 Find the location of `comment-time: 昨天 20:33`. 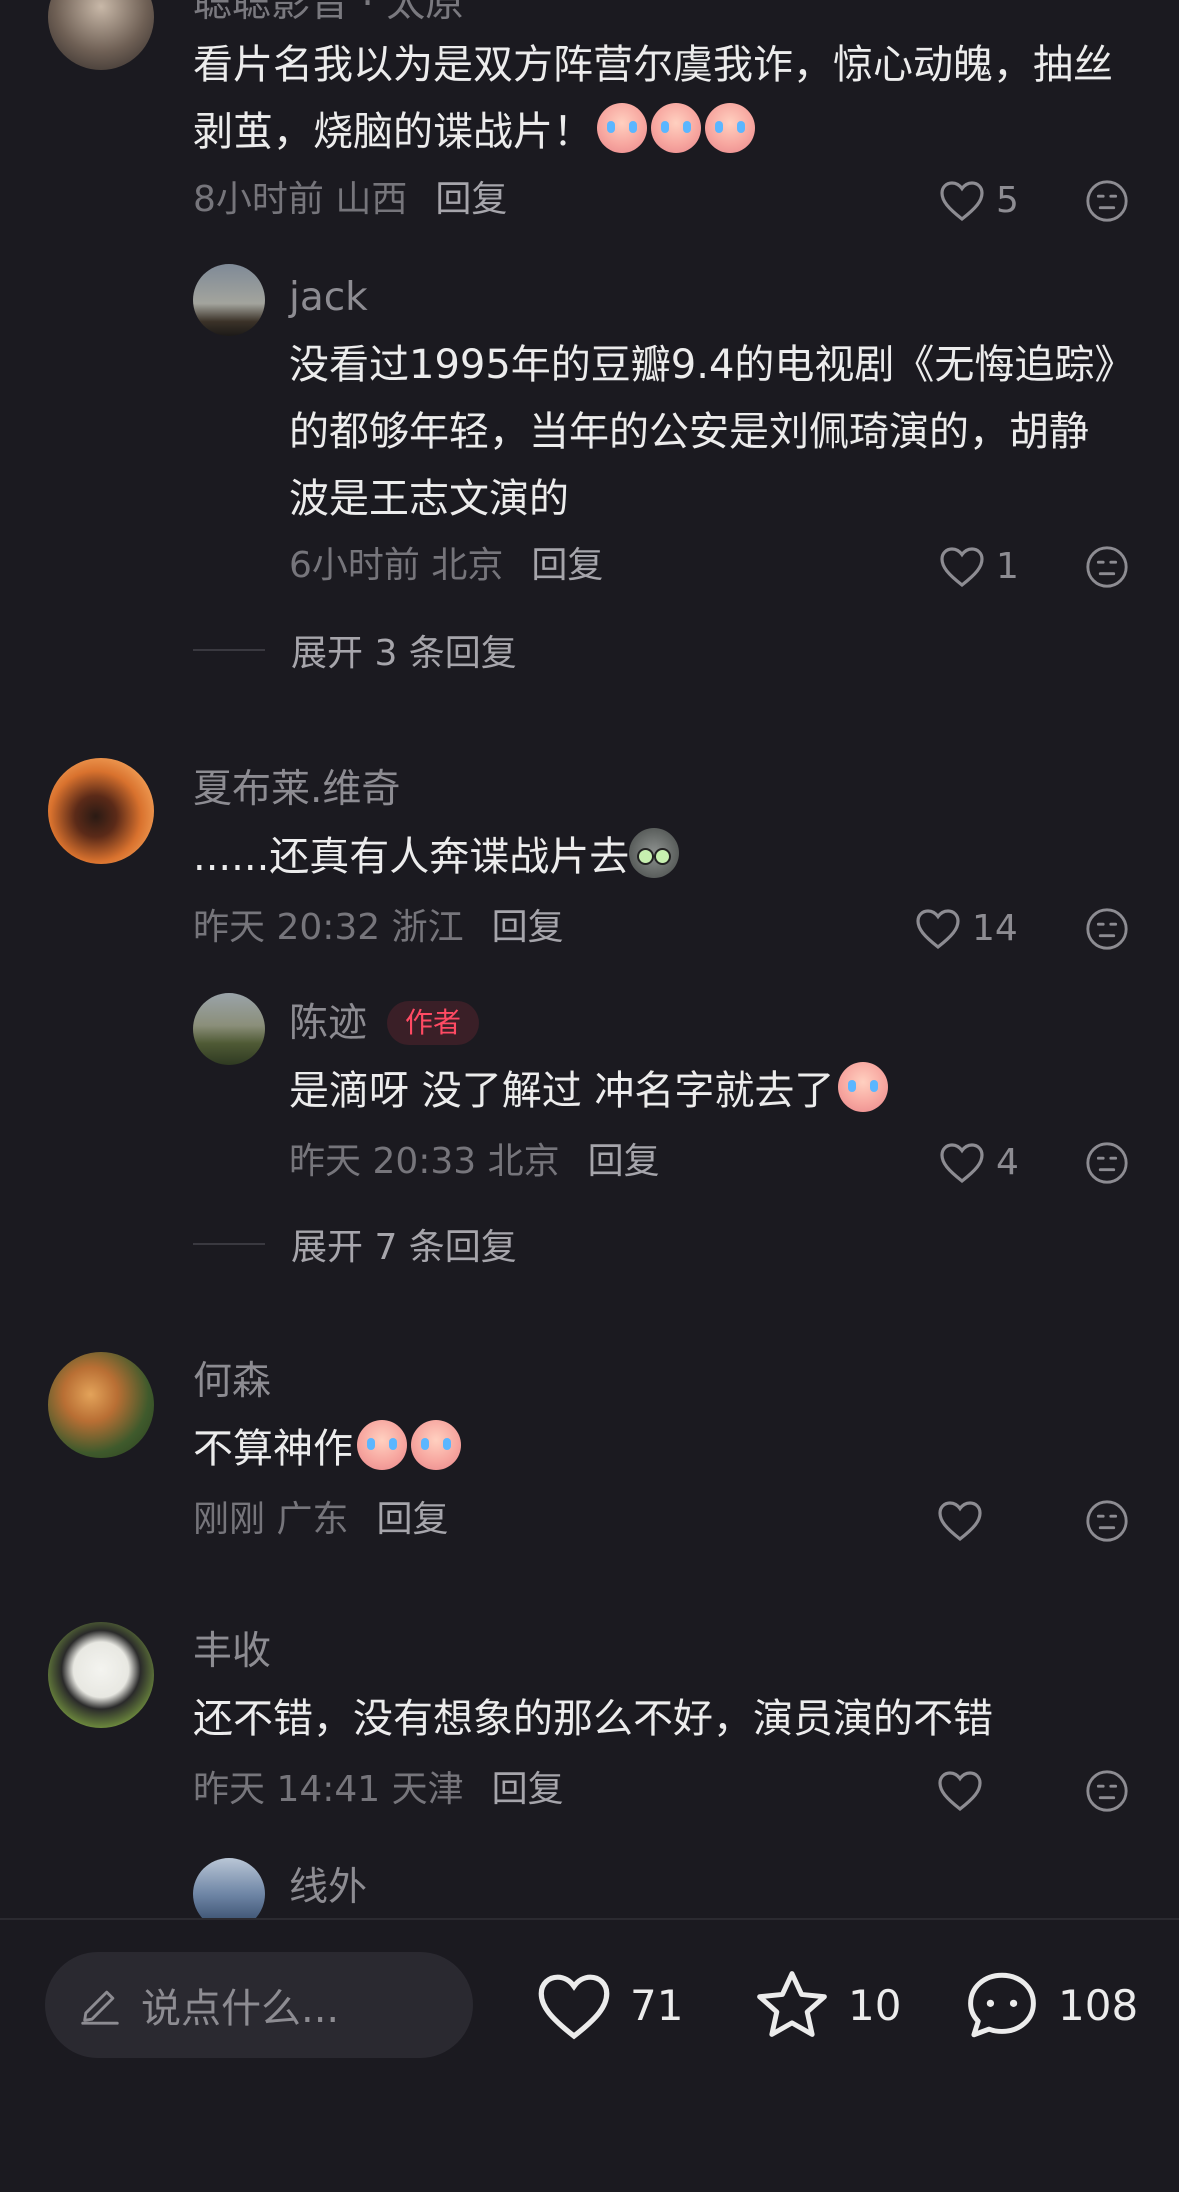

comment-time: 昨天 20:33 is located at coordinates (383, 1161).